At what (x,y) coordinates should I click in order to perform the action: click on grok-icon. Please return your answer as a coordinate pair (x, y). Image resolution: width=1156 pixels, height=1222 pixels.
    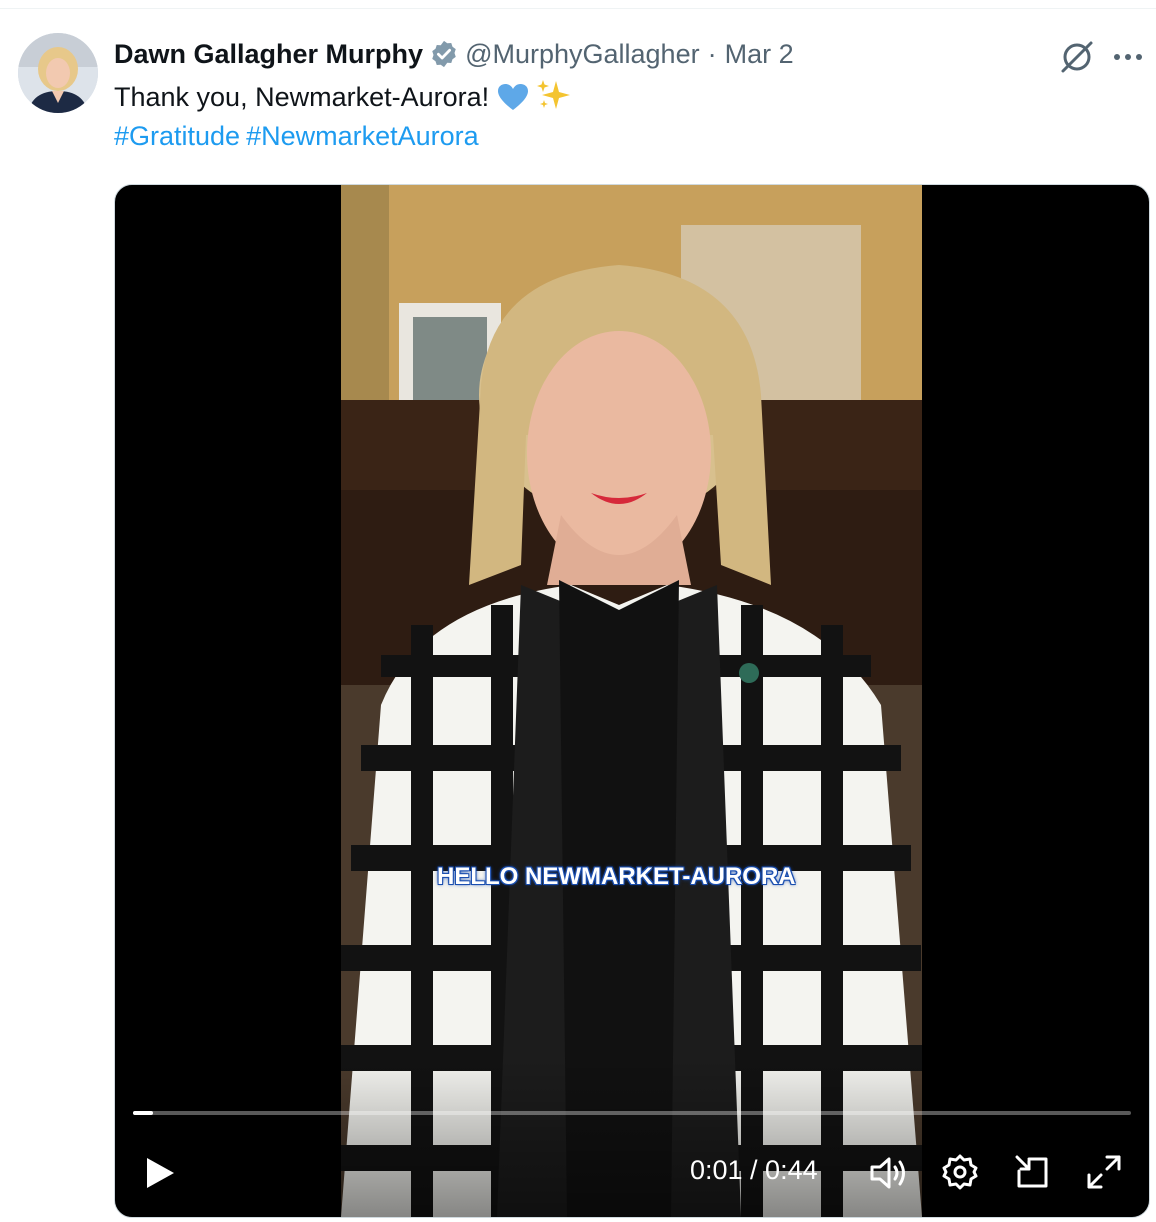
    Looking at the image, I should click on (1077, 57).